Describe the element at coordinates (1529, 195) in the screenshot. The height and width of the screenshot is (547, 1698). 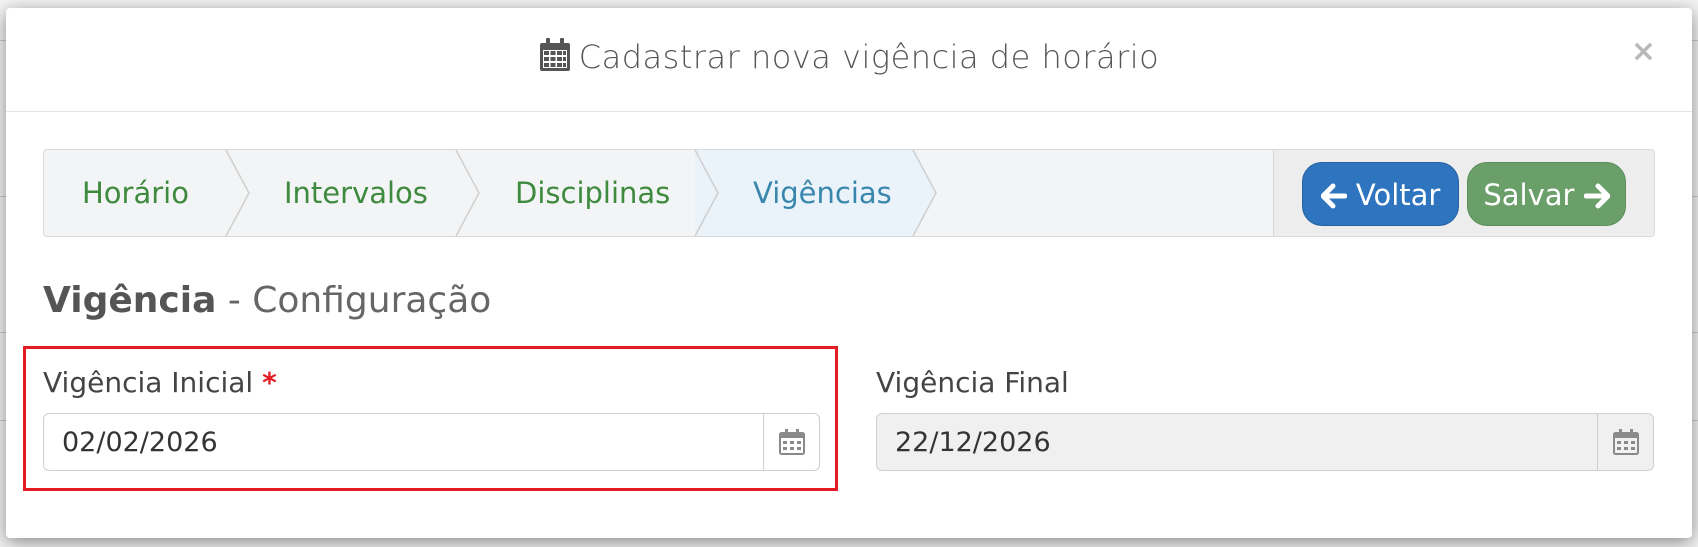
I see `save-button-label: Salvar` at that location.